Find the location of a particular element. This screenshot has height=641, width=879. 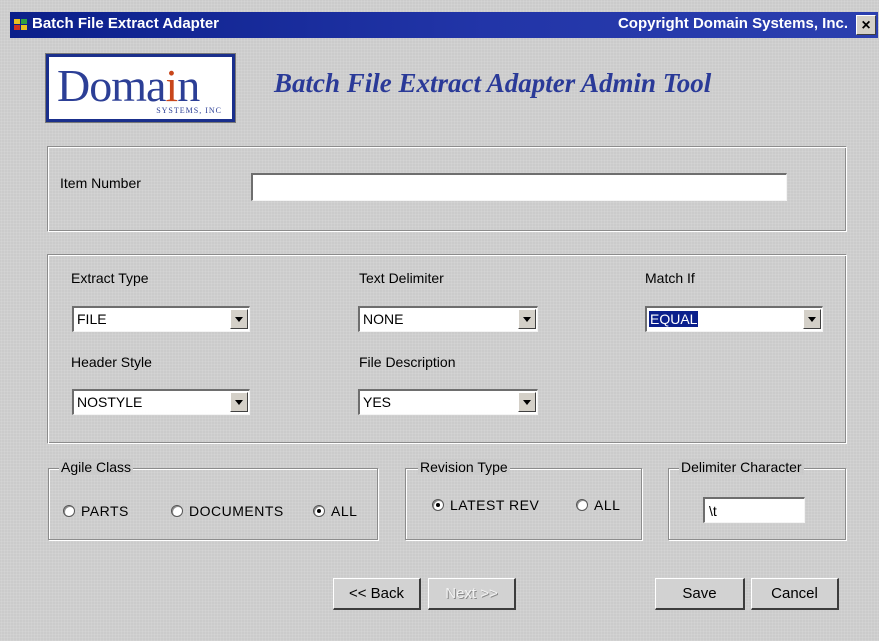

item-number-label: Item Number is located at coordinates (100, 183).